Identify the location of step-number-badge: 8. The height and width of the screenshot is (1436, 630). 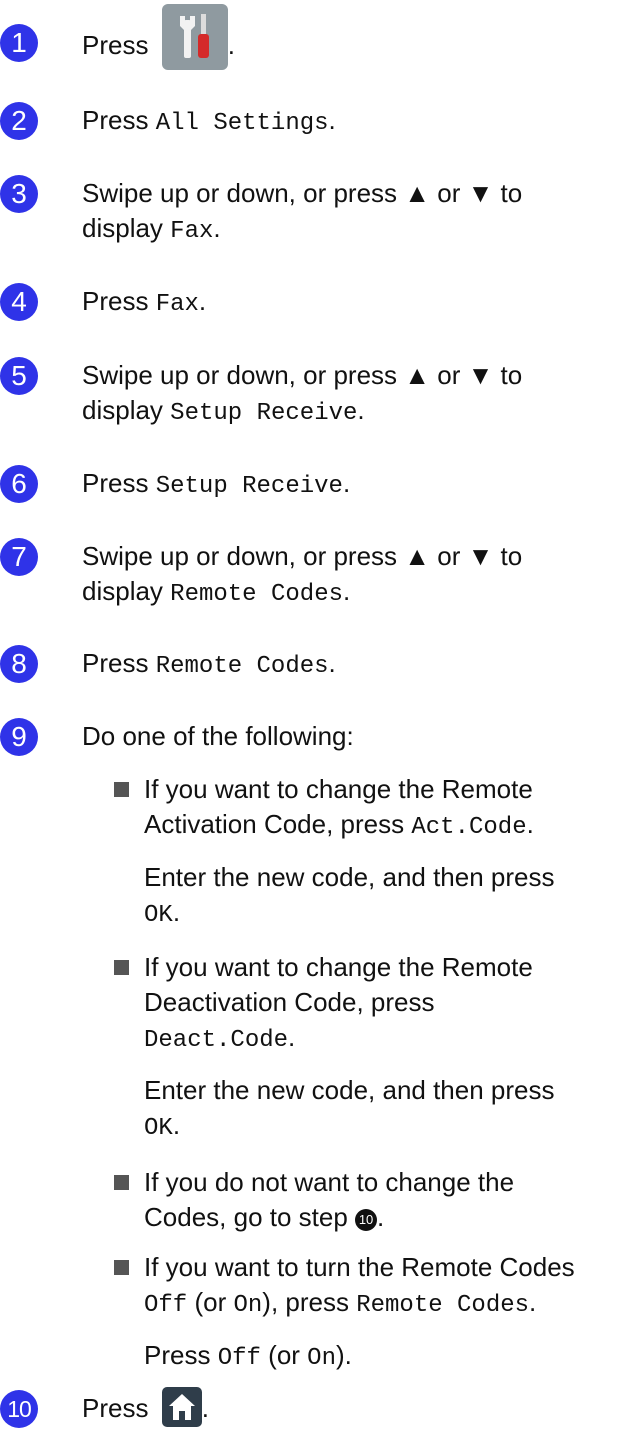
(19, 664).